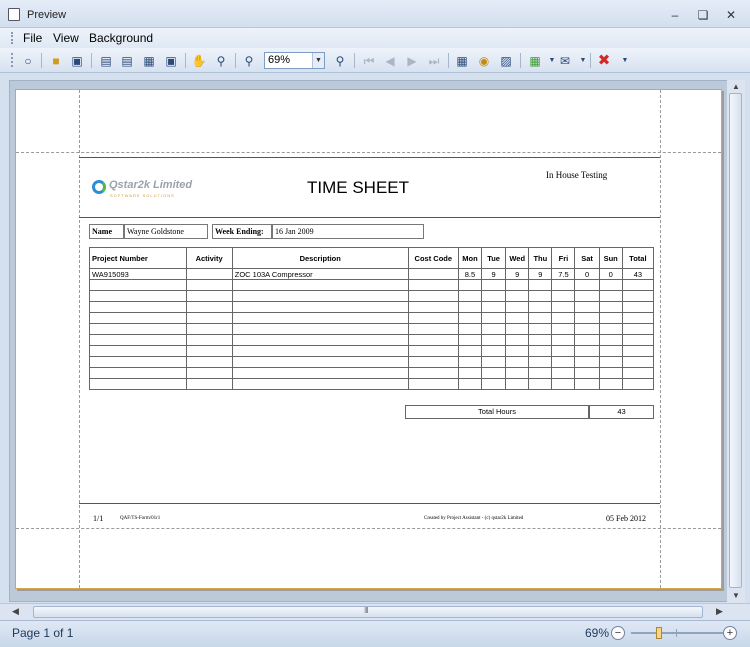 The height and width of the screenshot is (647, 750). I want to click on zoom-slider-tick, so click(676, 633).